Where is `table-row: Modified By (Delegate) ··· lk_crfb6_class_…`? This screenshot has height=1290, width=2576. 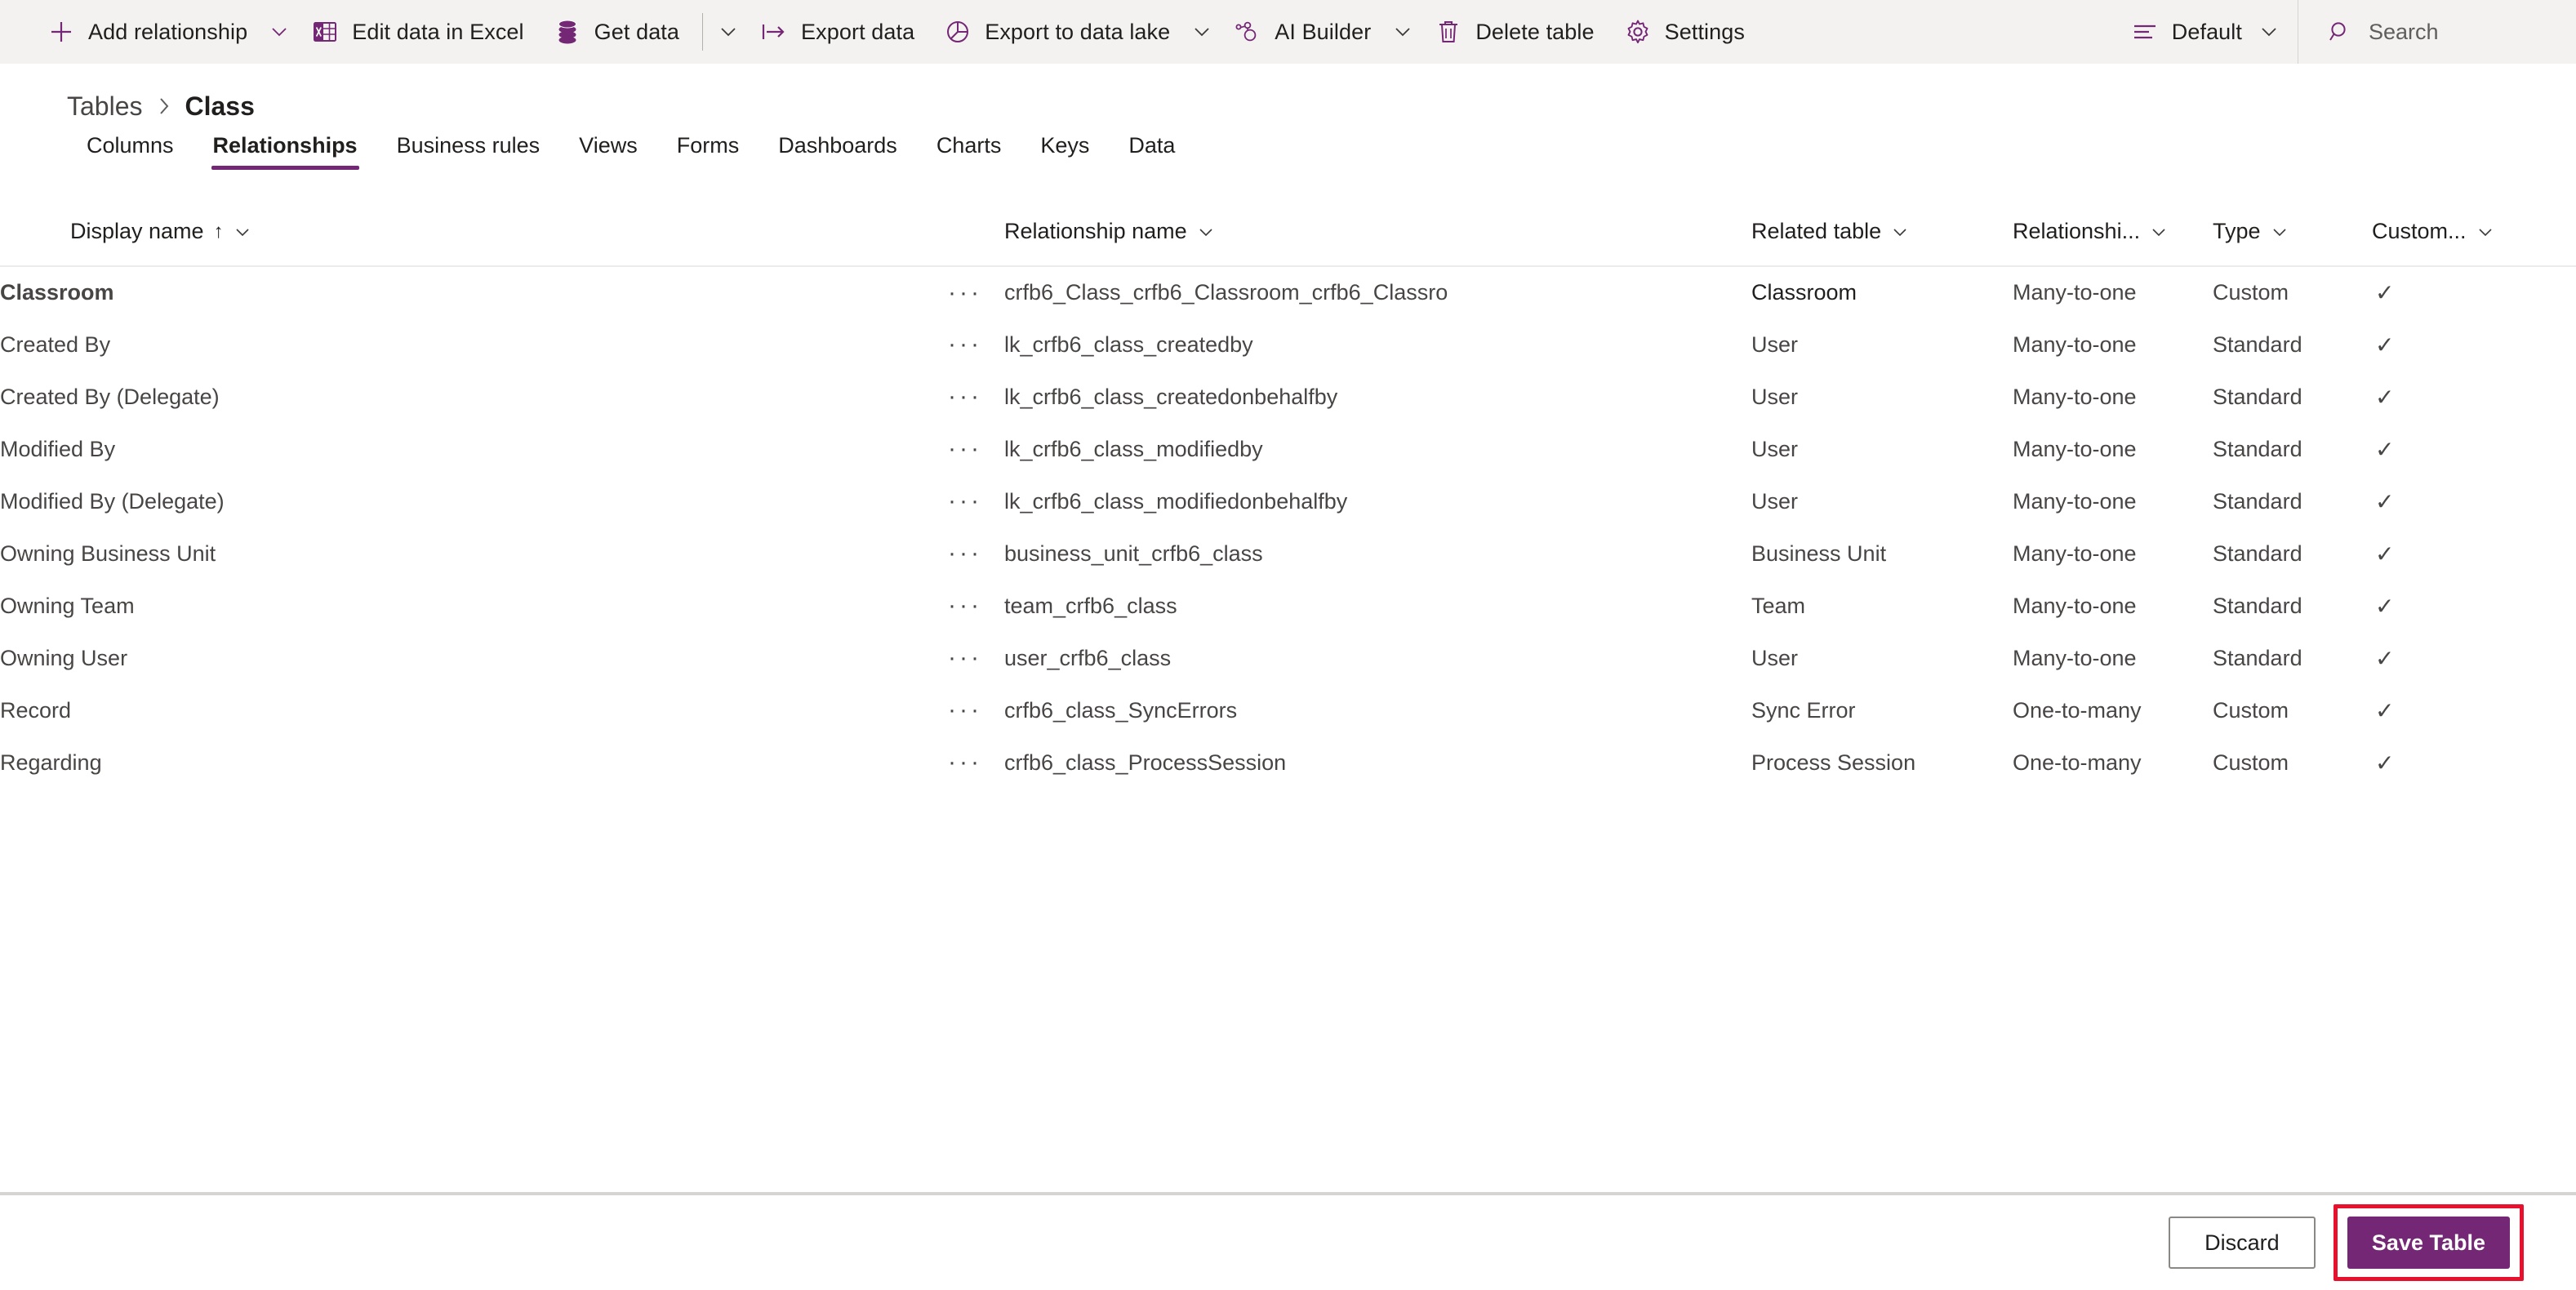
table-row: Modified By (Delegate) ··· lk_crfb6_class_… is located at coordinates (1288, 501).